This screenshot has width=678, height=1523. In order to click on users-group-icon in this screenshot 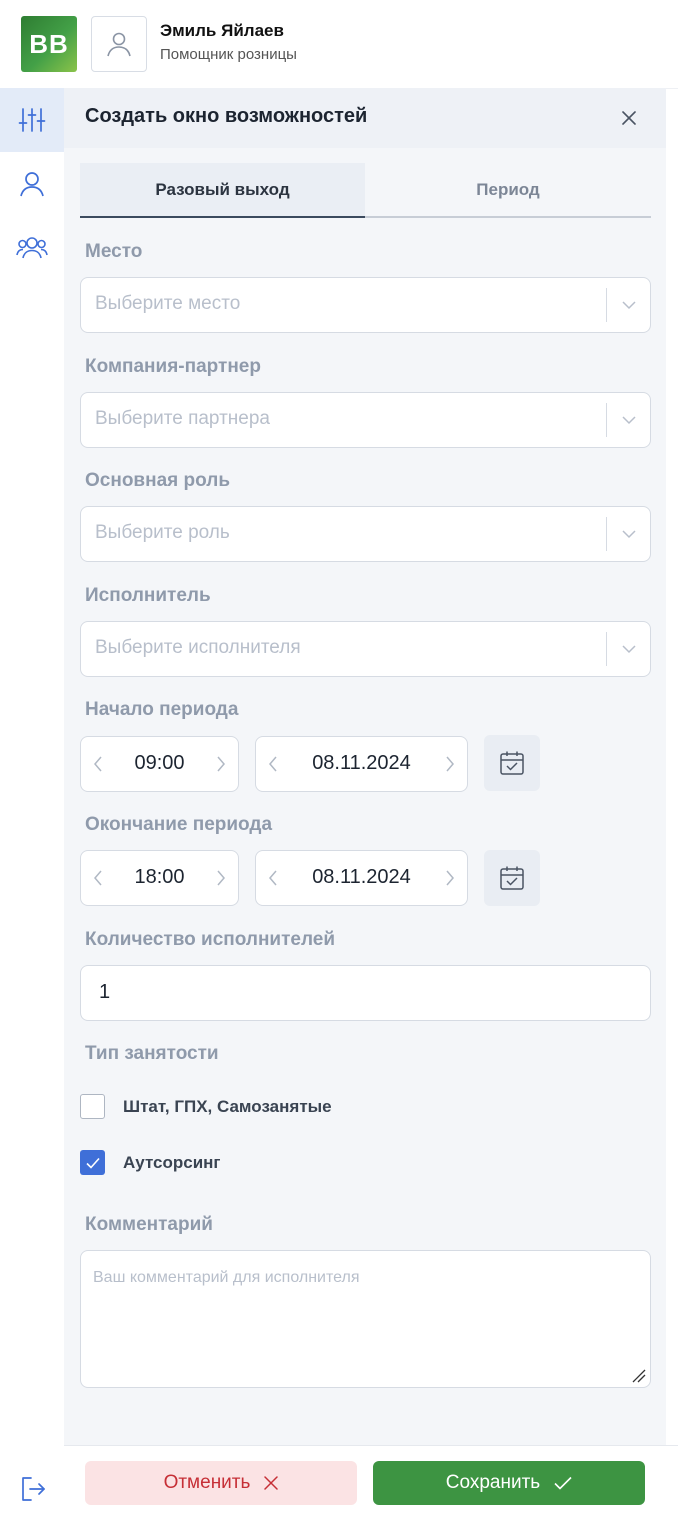, I will do `click(32, 248)`.